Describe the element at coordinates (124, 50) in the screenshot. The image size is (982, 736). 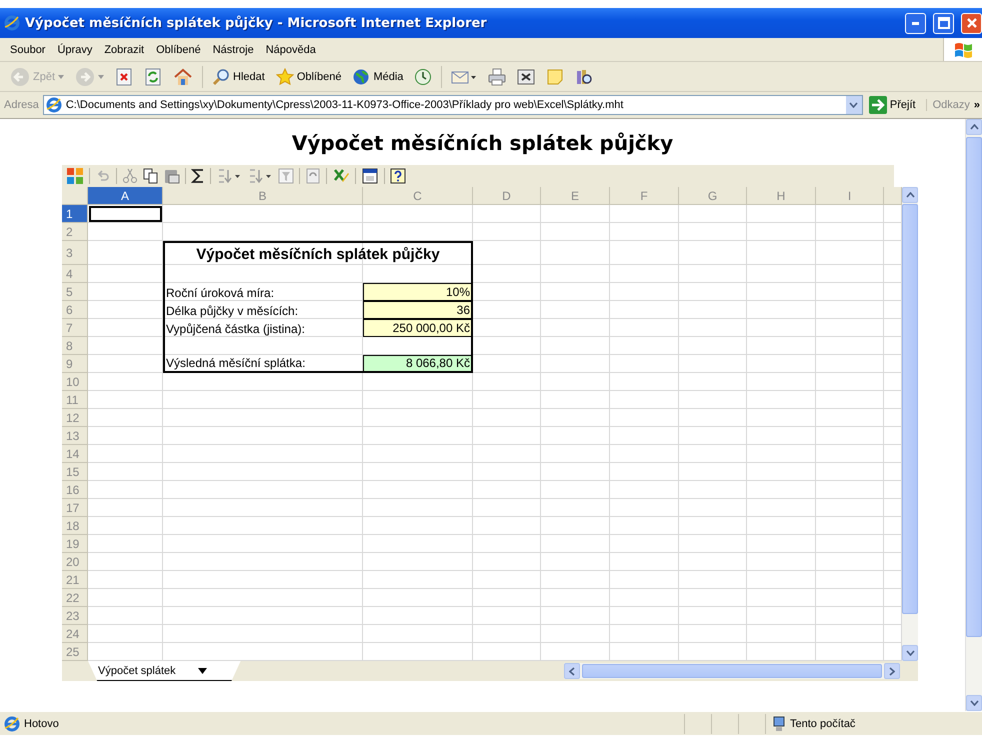
I see `menu-item: Zobrazit` at that location.